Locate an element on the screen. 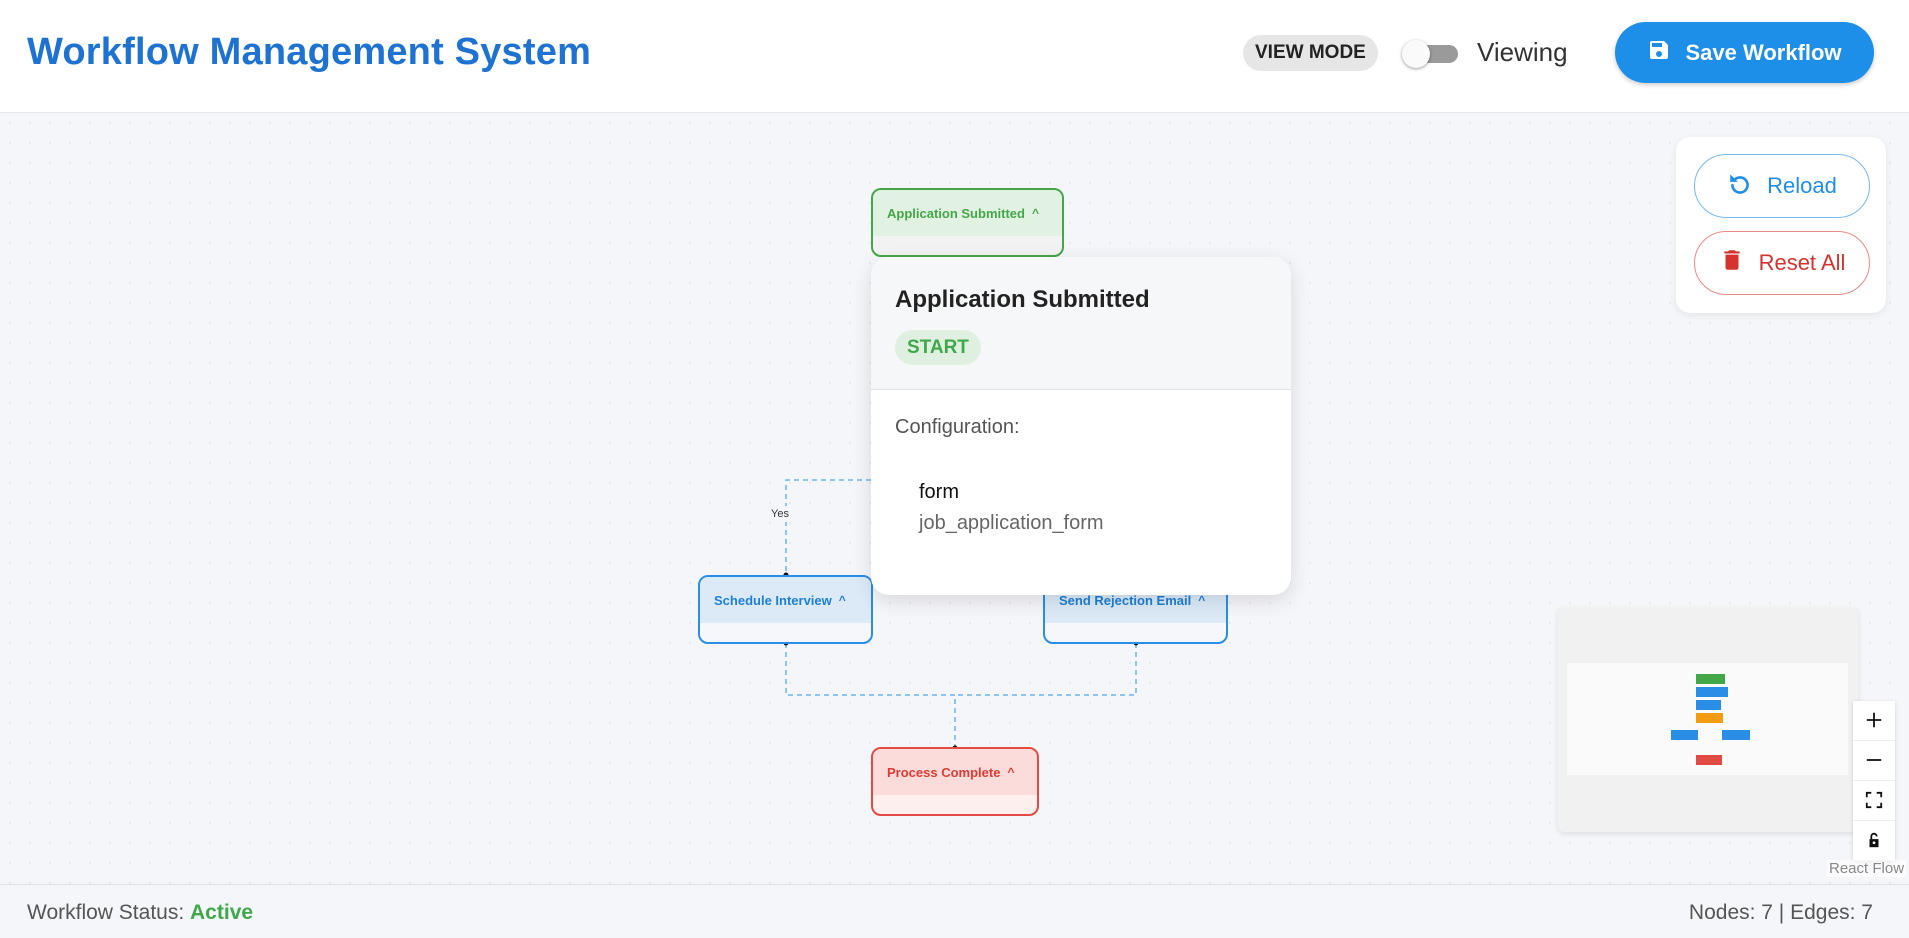 This screenshot has height=938, width=1909. node-label: Process Complete is located at coordinates (944, 772).